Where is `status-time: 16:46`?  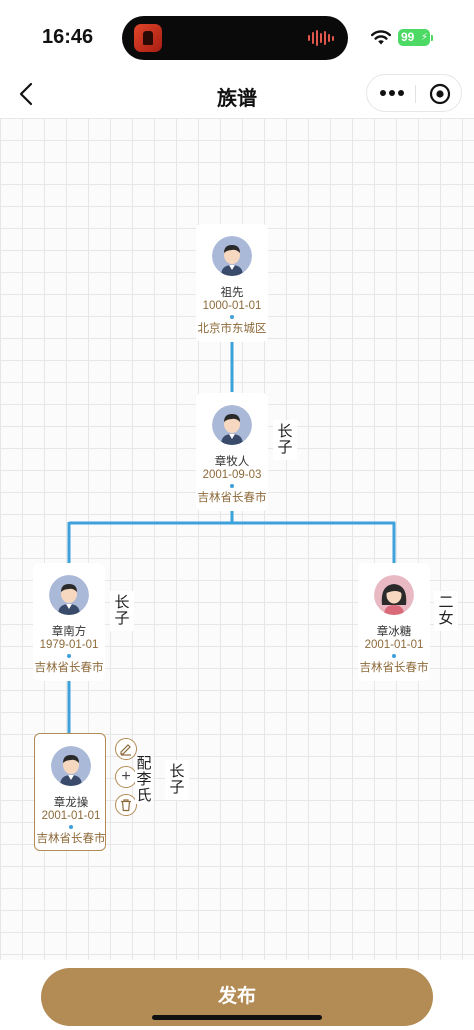
status-time: 16:46 is located at coordinates (68, 37).